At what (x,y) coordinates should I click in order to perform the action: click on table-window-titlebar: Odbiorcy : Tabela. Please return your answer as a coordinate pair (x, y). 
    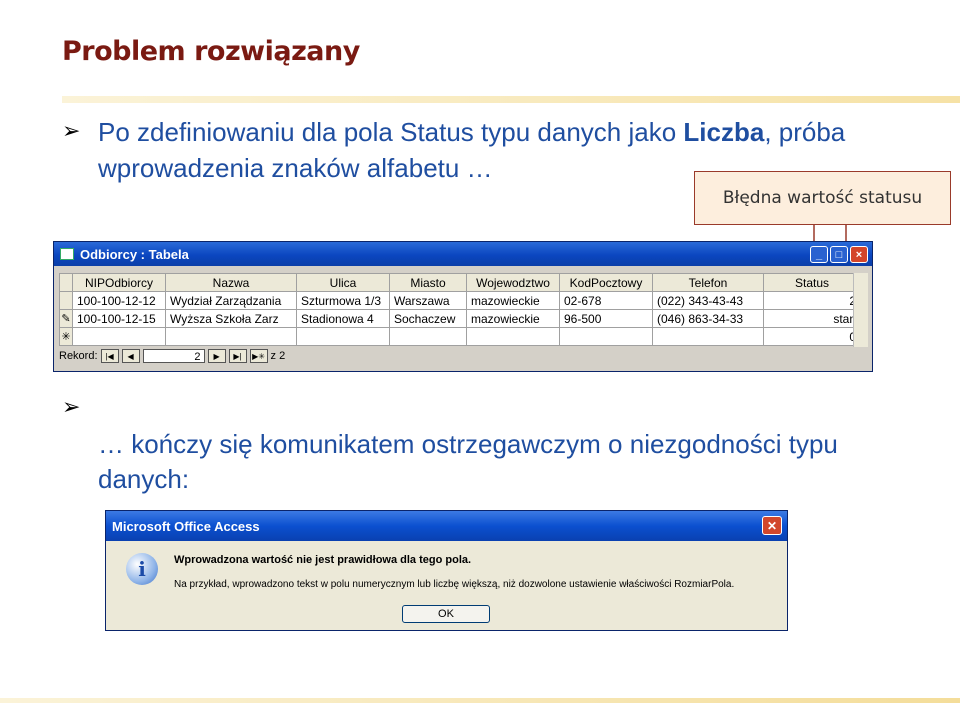
    Looking at the image, I should click on (463, 254).